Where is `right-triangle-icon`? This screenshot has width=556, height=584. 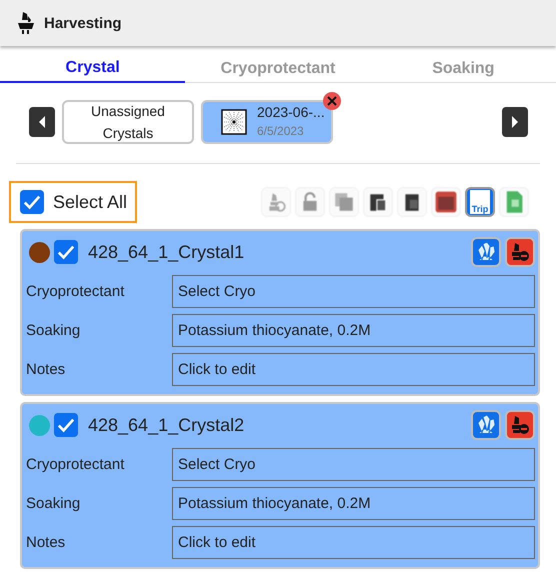
right-triangle-icon is located at coordinates (515, 122).